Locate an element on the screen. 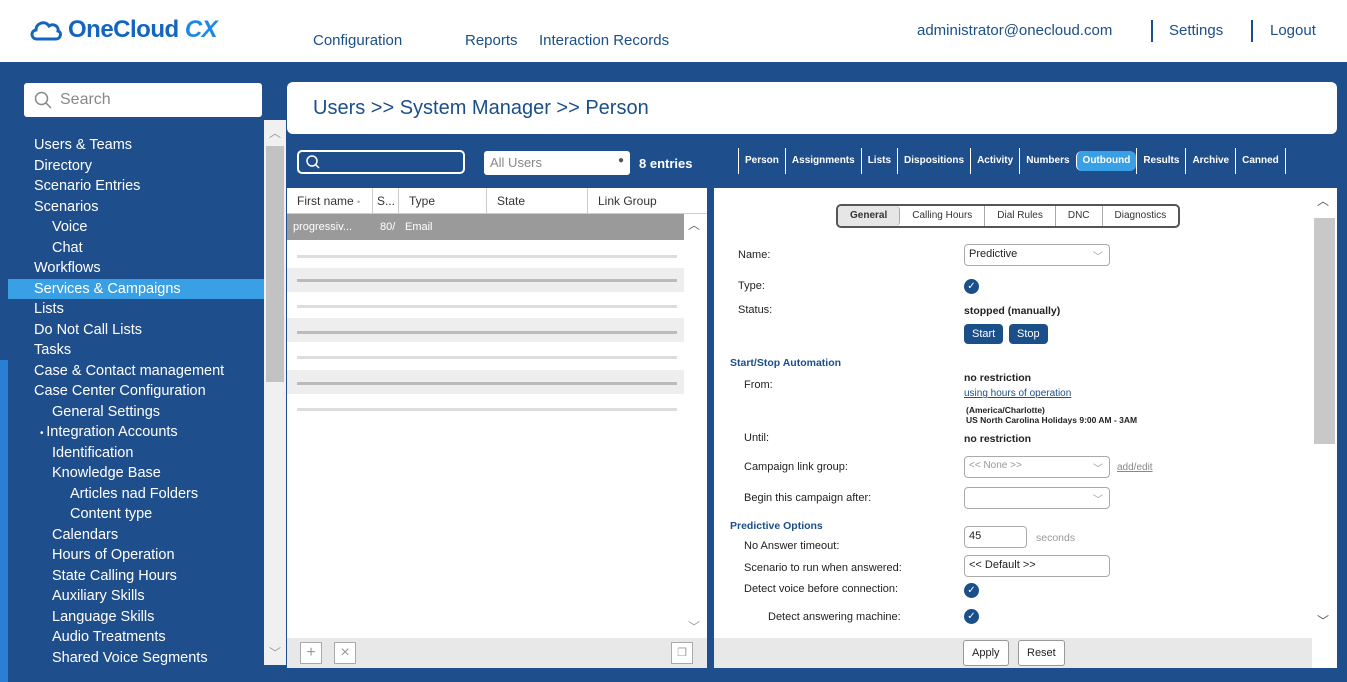 The height and width of the screenshot is (682, 1347). hours-of-operation-link: using hours of operation is located at coordinates (1017, 393).